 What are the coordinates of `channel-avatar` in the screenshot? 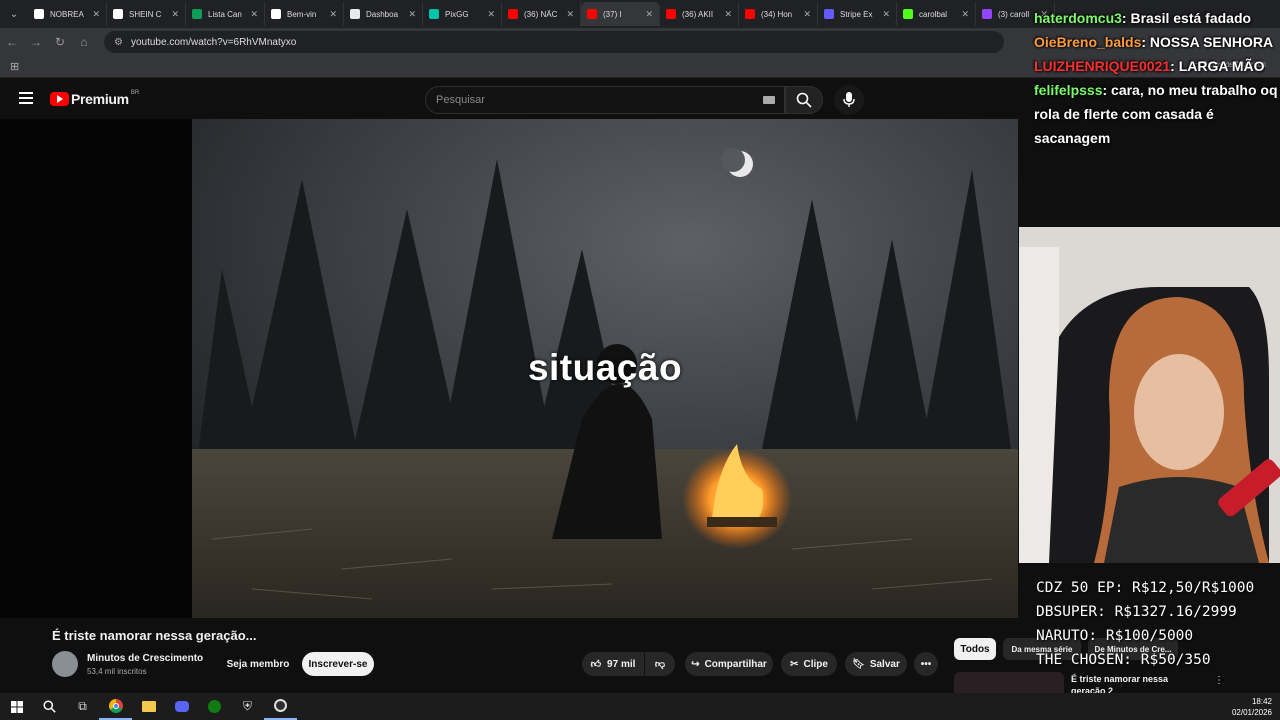 It's located at (65, 664).